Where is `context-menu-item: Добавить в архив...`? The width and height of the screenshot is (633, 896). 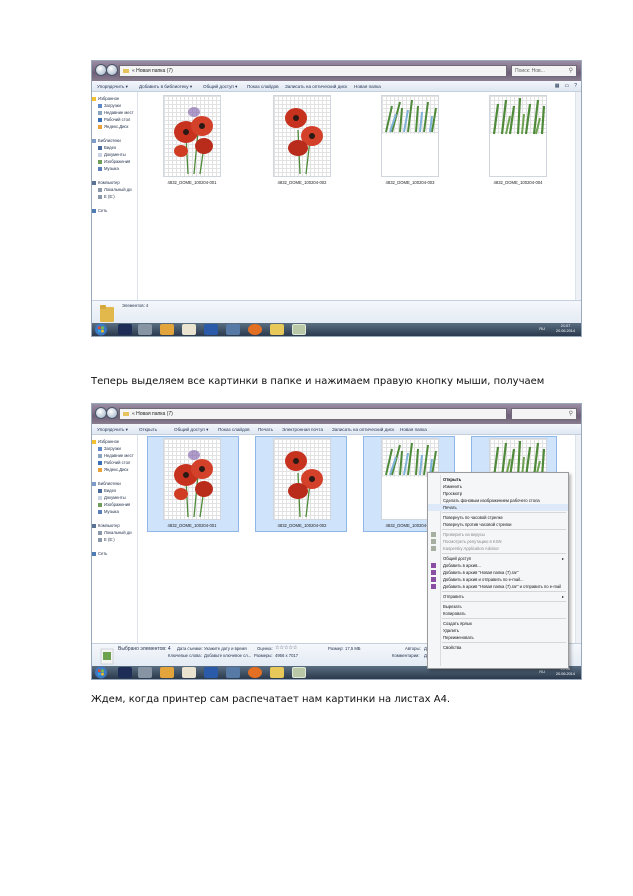 context-menu-item: Добавить в архив... is located at coordinates (498, 565).